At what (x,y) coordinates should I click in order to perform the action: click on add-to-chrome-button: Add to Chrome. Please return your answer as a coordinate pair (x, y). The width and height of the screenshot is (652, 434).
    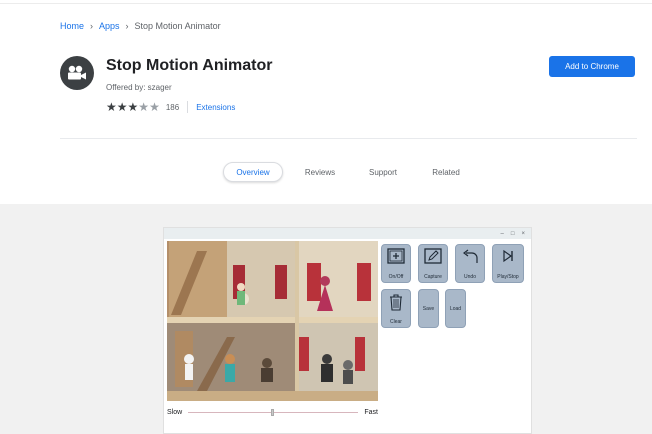
    Looking at the image, I should click on (592, 66).